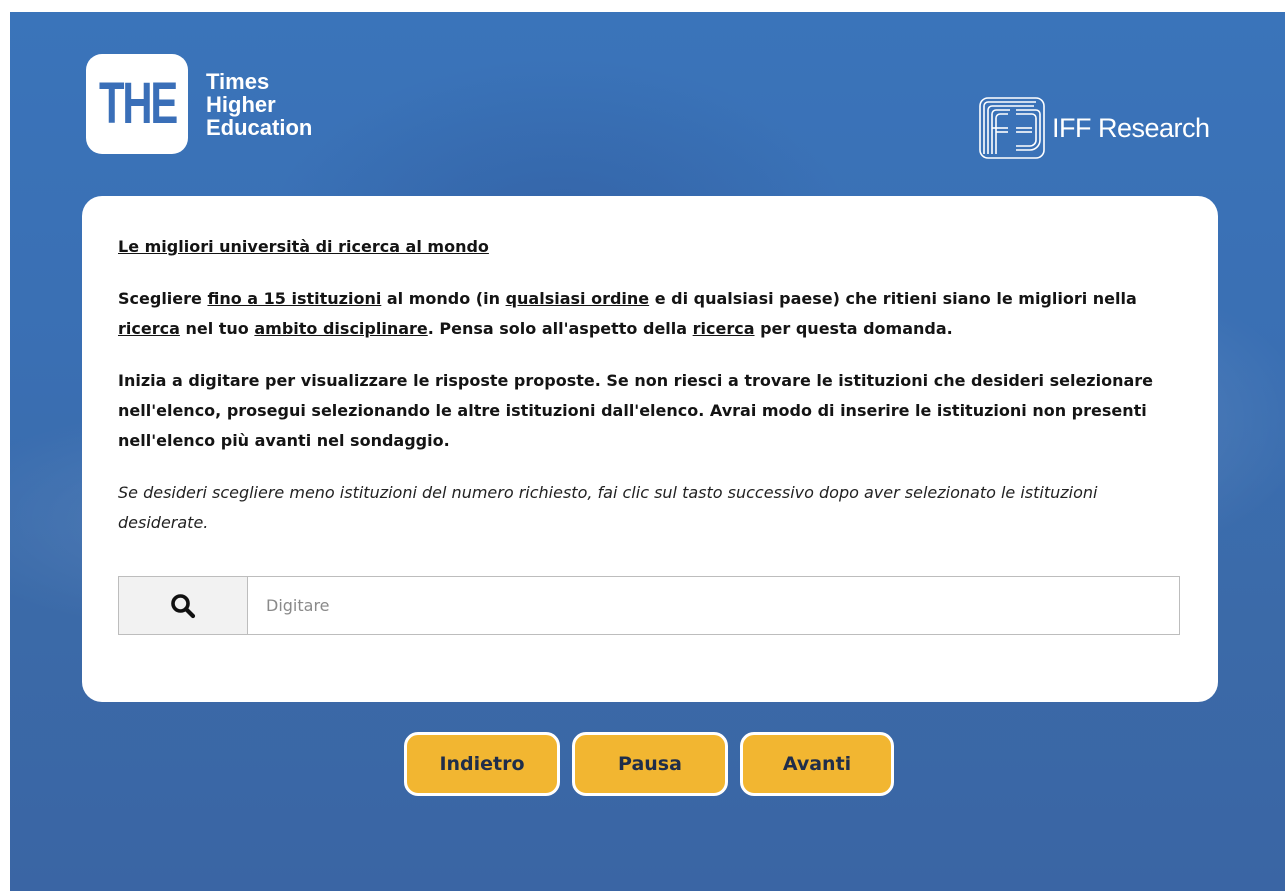  I want to click on left-edge, so click(5, 445).